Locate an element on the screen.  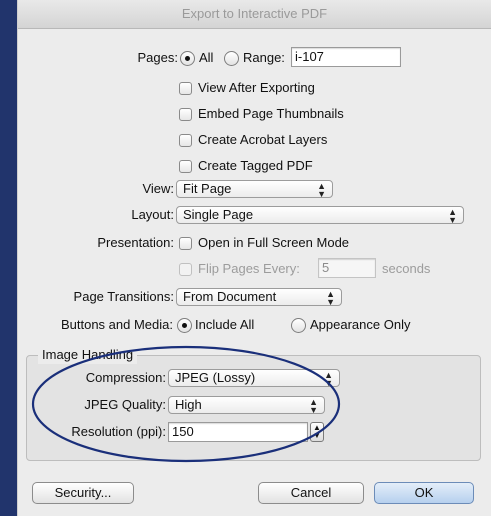
flip-pages-seconds-input: 5 is located at coordinates (347, 268).